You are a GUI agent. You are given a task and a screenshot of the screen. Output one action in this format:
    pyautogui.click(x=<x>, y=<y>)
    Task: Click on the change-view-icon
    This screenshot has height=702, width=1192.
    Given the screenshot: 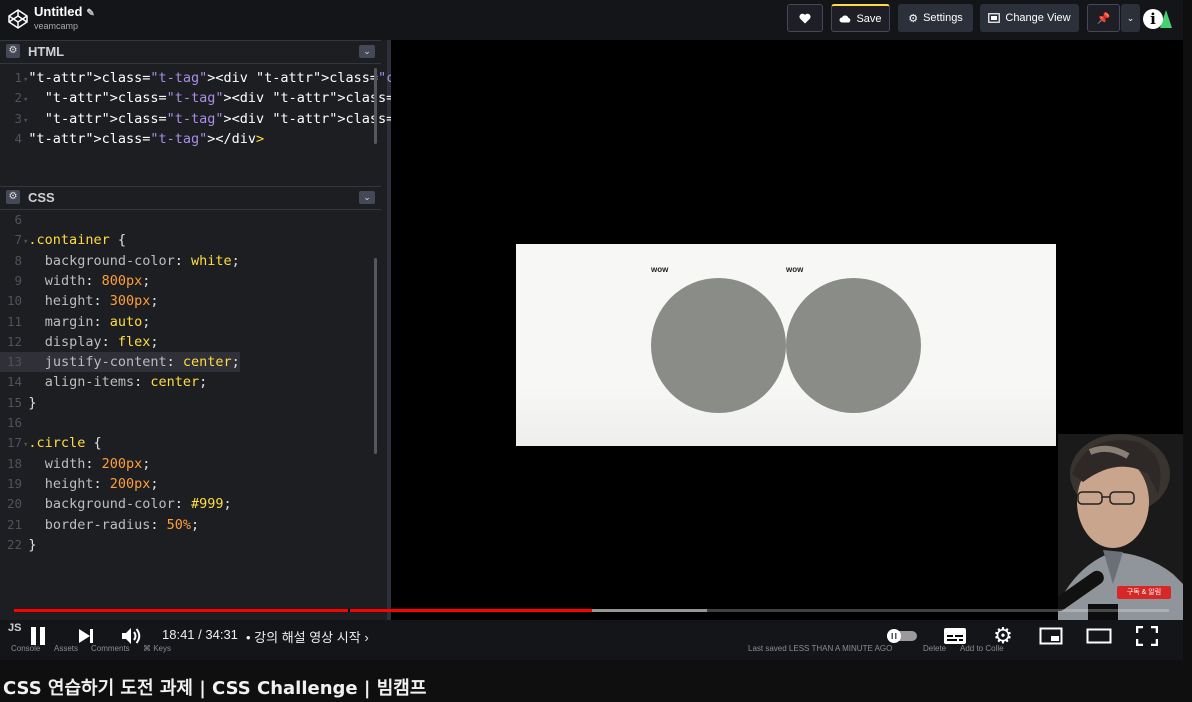 What is the action you would take?
    pyautogui.click(x=994, y=18)
    